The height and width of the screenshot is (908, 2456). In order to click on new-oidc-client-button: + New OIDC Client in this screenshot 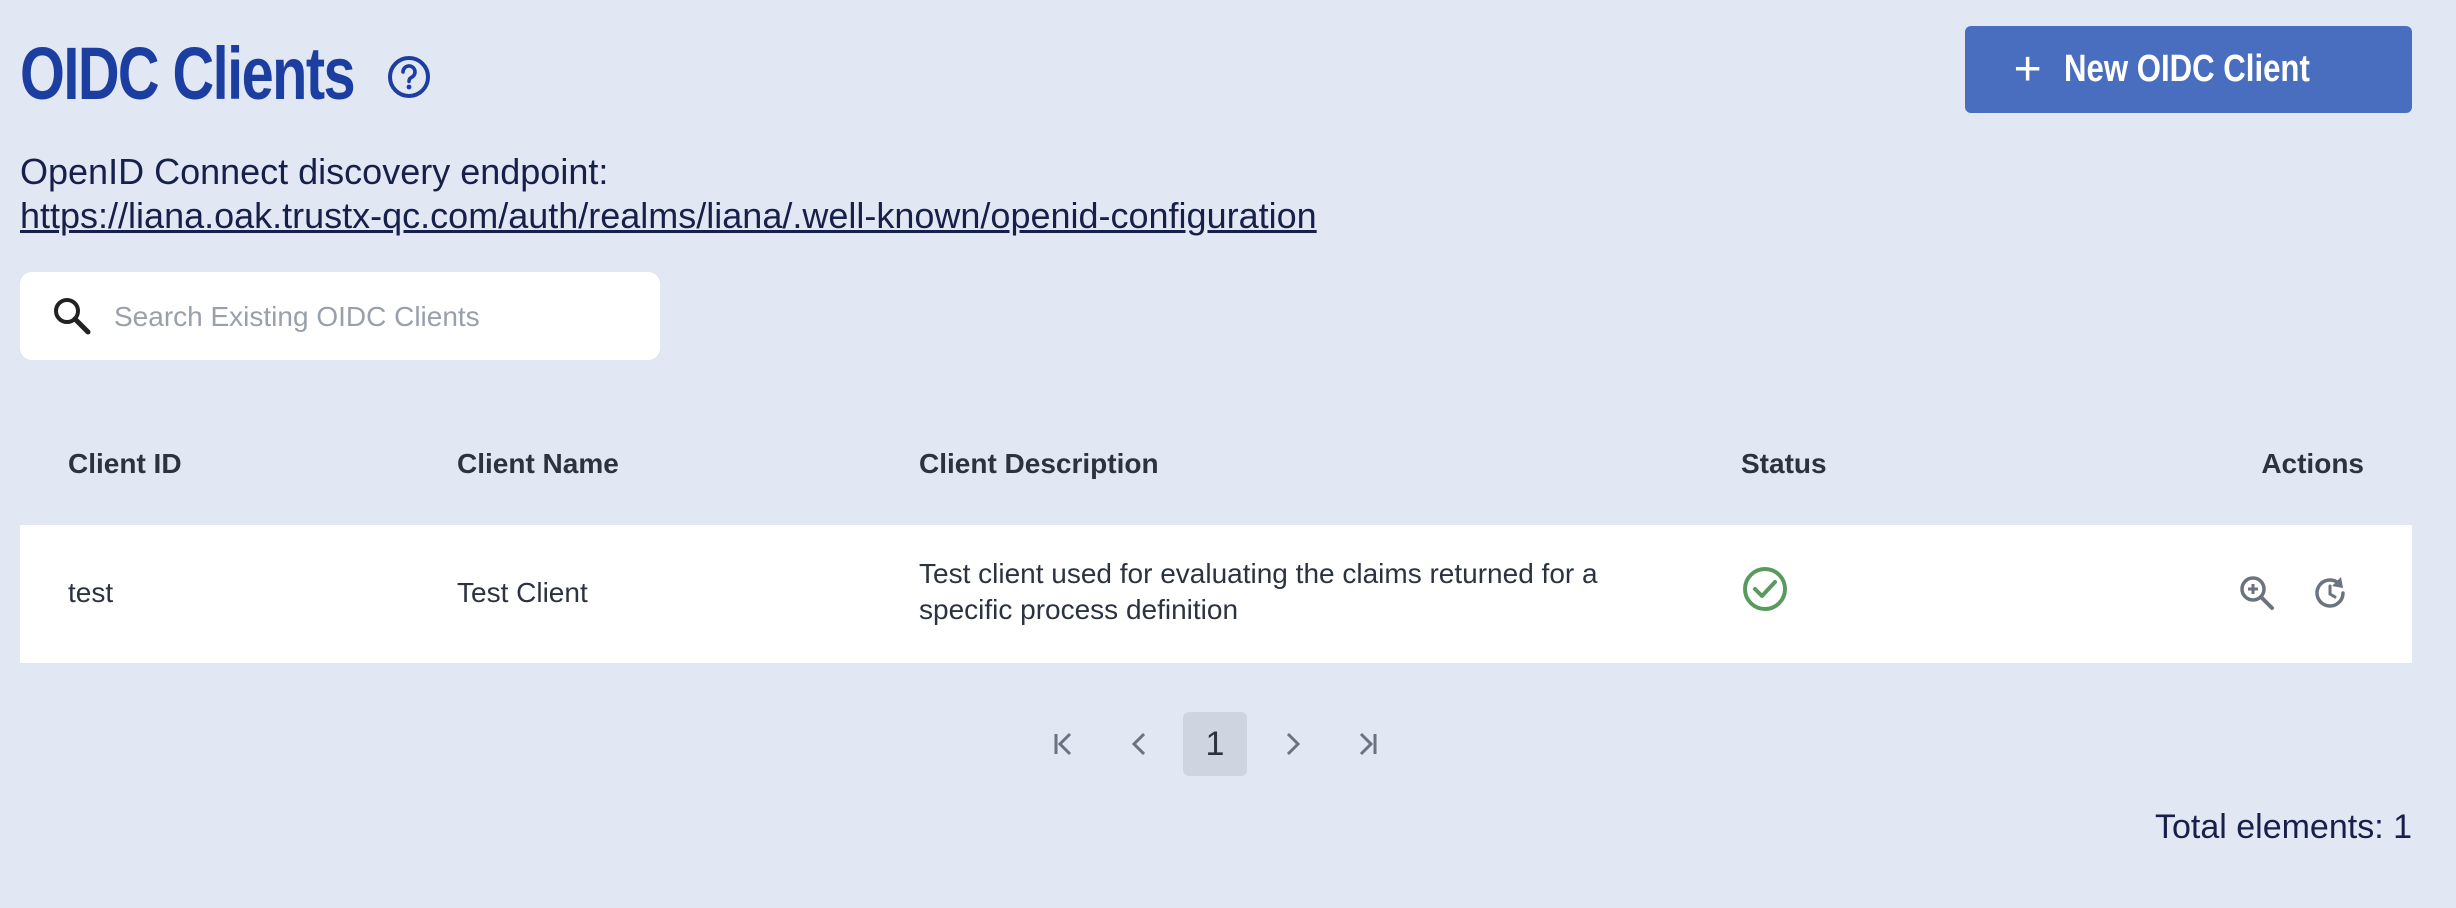, I will do `click(2188, 69)`.